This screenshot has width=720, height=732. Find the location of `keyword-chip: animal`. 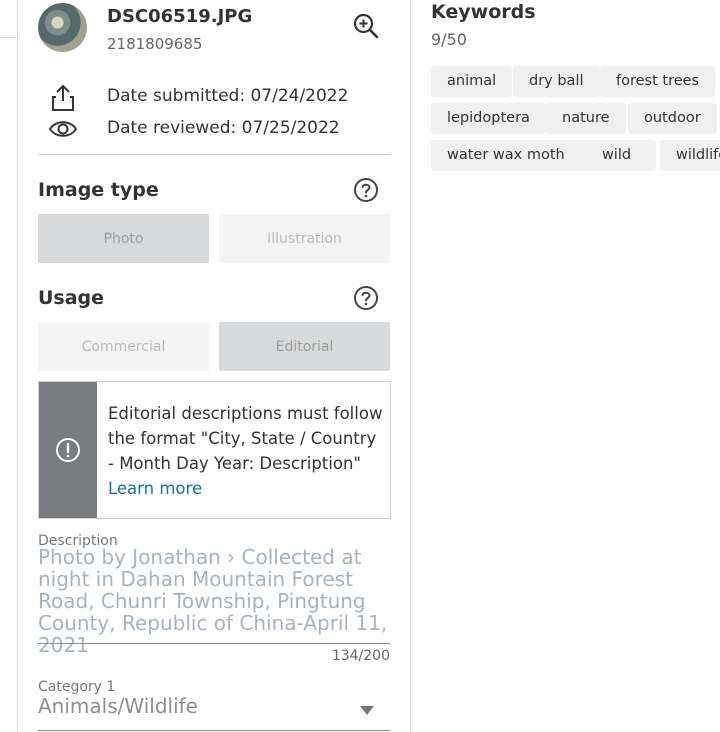

keyword-chip: animal is located at coordinates (472, 81).